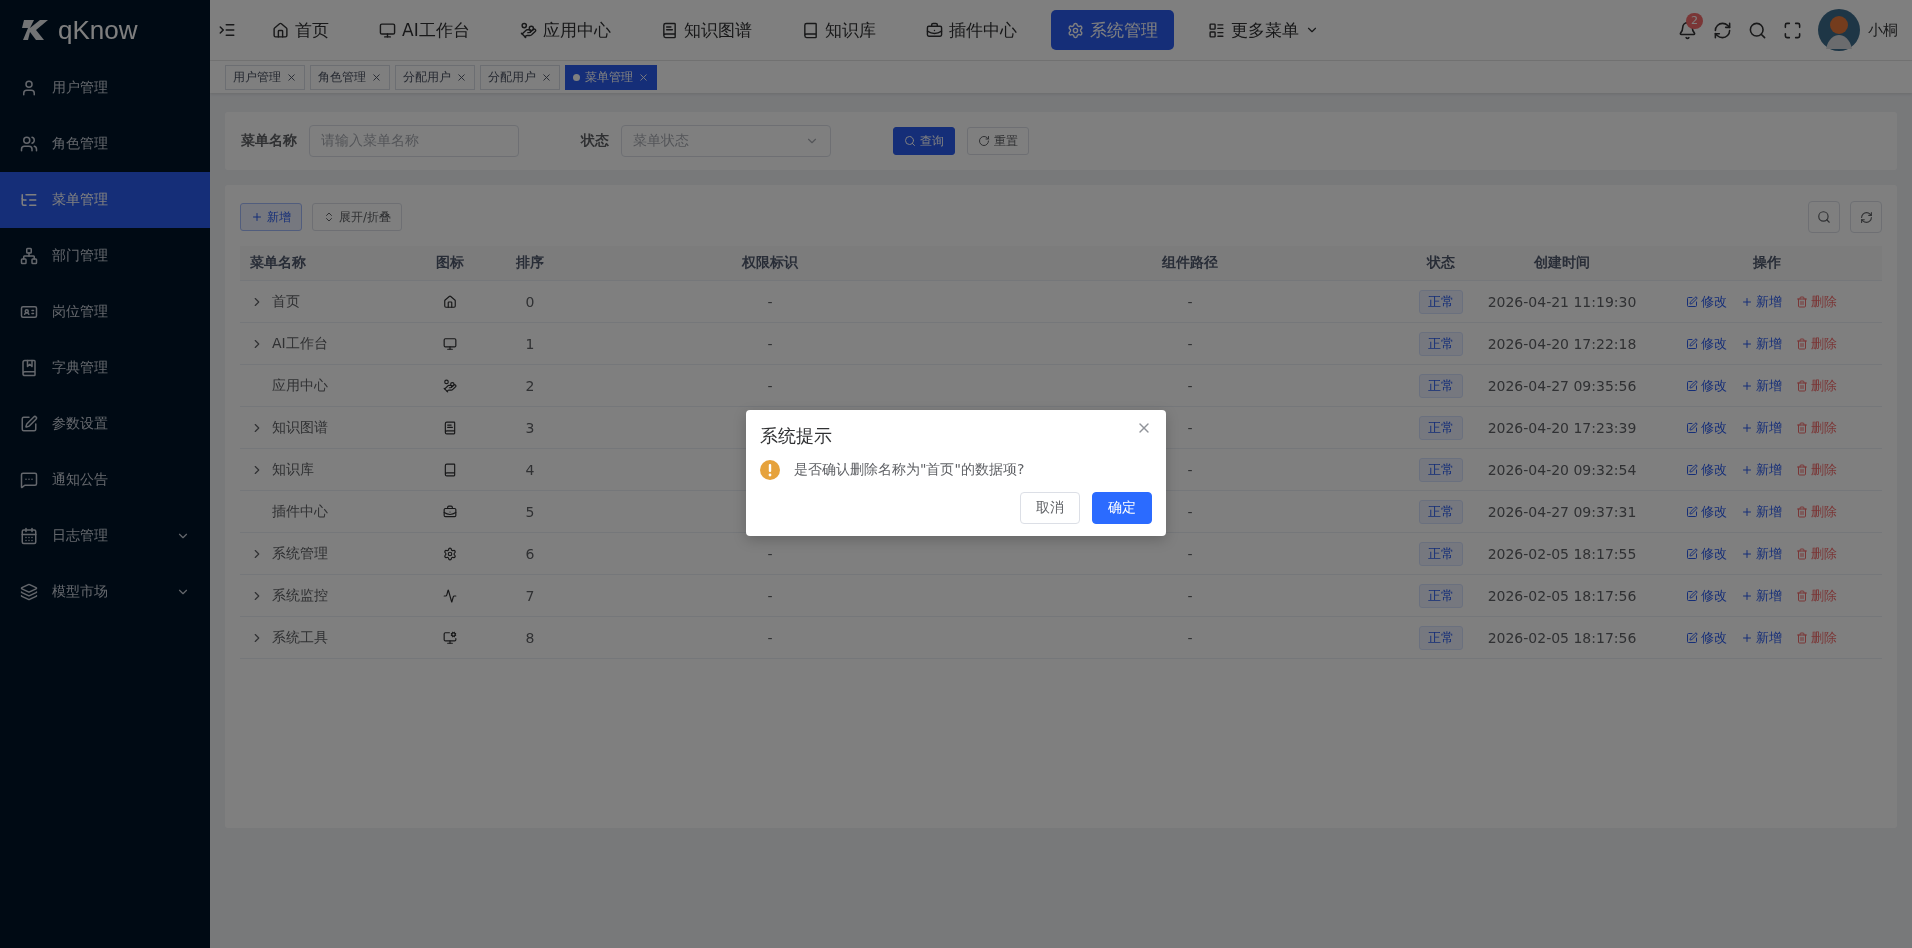 The width and height of the screenshot is (1912, 948). Describe the element at coordinates (924, 141) in the screenshot. I see `search-button: 查询` at that location.